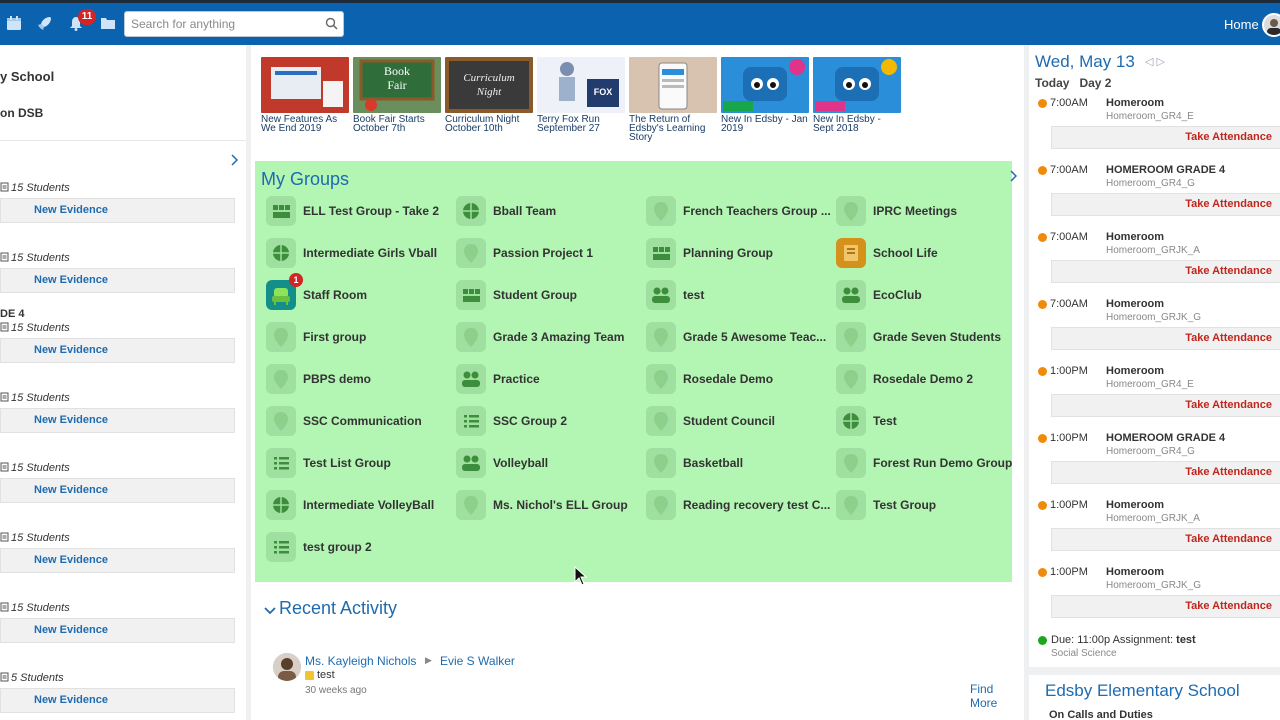  What do you see at coordinates (897, 295) in the screenshot?
I see `group-name: EcoClub` at bounding box center [897, 295].